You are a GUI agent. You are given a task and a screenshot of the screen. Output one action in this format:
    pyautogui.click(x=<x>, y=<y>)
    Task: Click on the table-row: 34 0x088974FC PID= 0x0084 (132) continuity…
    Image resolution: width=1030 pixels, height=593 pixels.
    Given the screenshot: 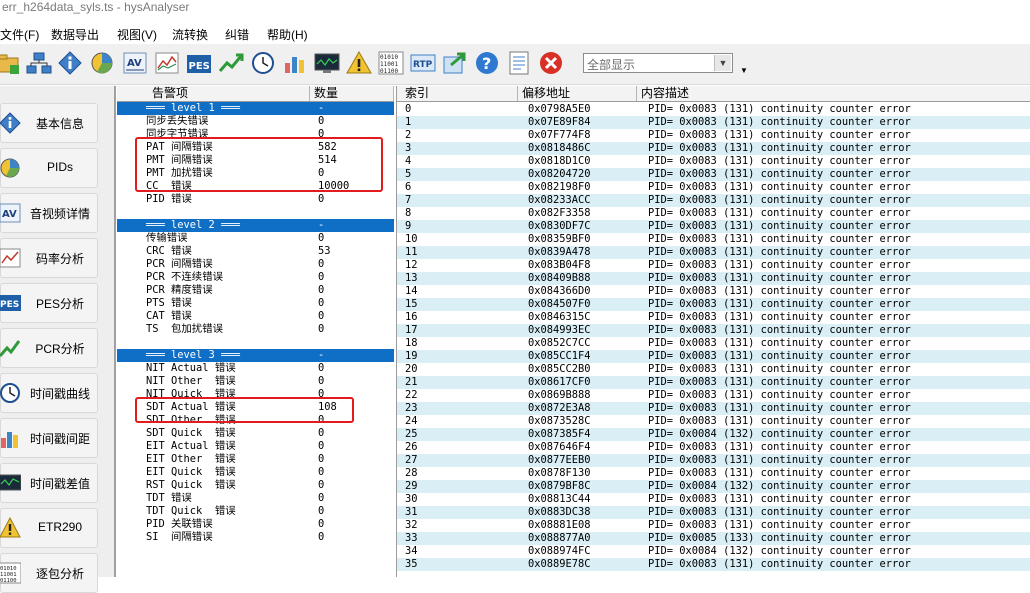 What is the action you would take?
    pyautogui.click(x=713, y=551)
    